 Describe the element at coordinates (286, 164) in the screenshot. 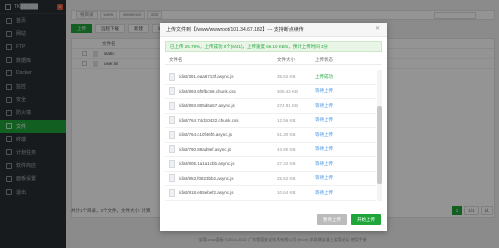

I see `upload-file-size: 27.42 KB` at that location.